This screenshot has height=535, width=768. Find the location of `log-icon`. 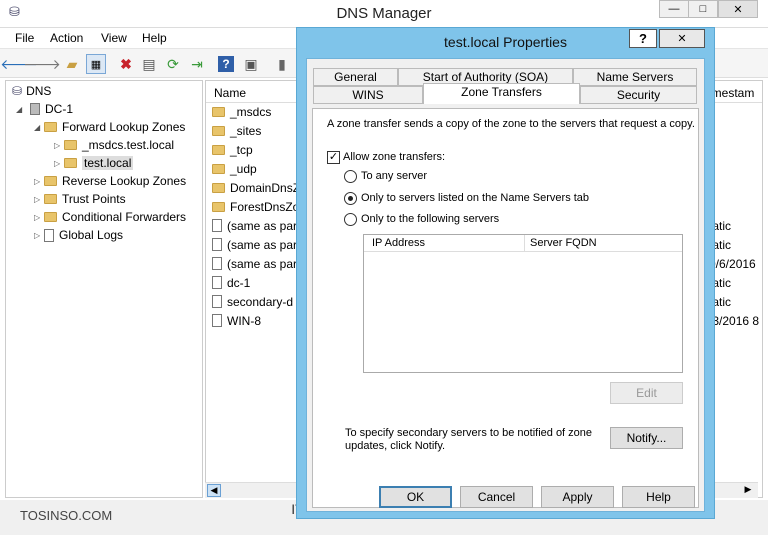

log-icon is located at coordinates (49, 235).